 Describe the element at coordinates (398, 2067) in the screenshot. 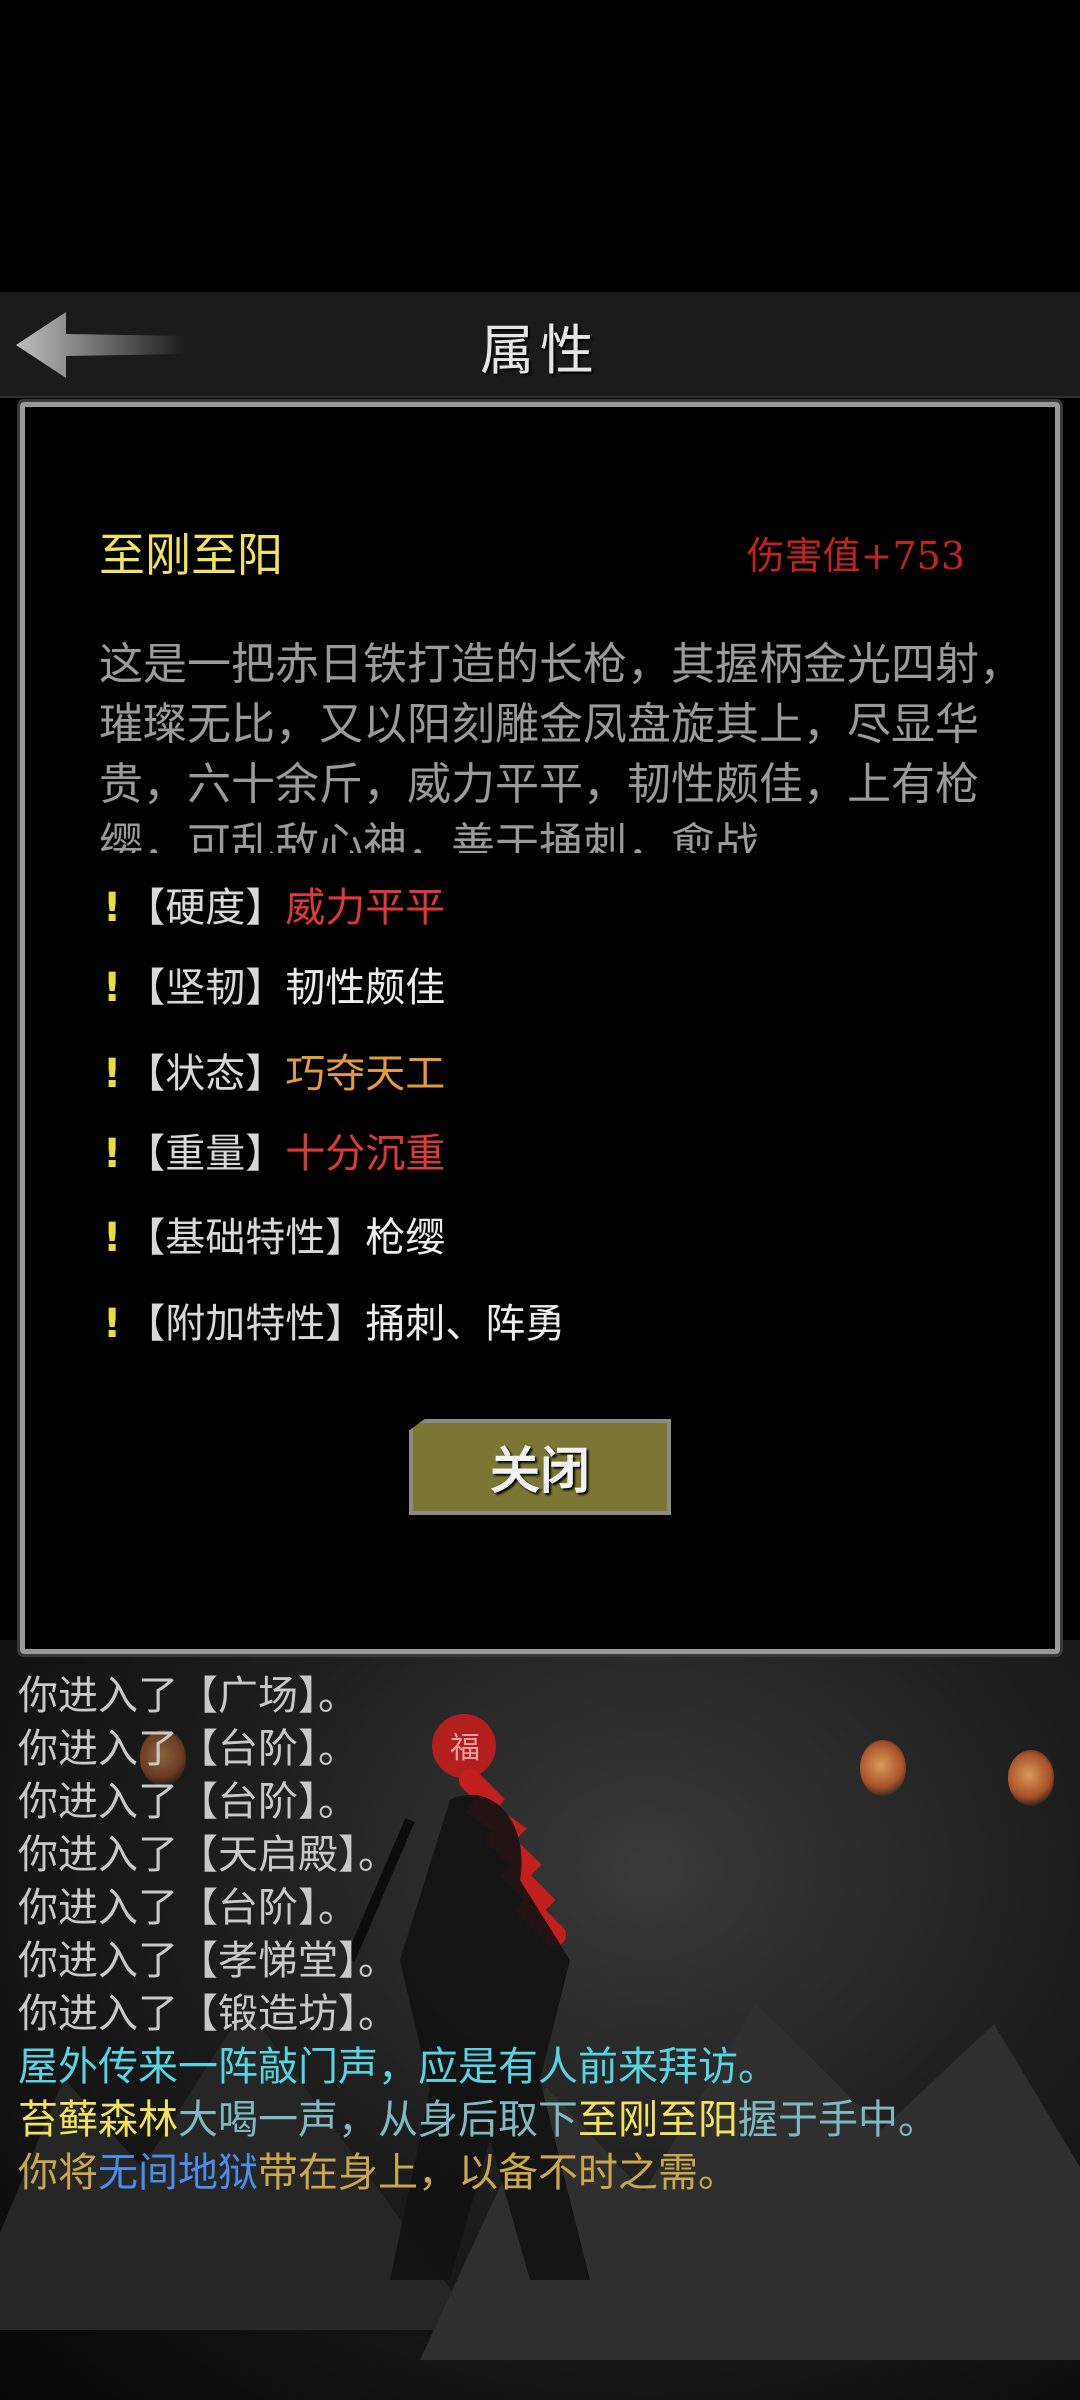

I see `log-line-system: 屋外传来一阵敲门声，应是有人前来拜访。` at that location.